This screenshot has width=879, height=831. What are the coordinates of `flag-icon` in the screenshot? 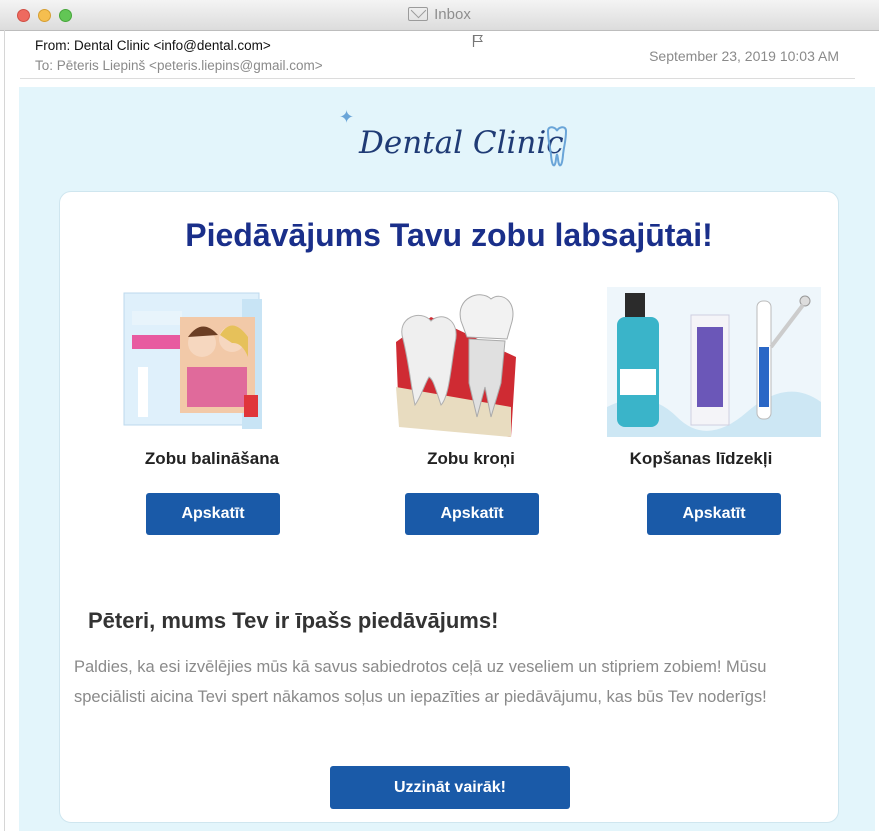 It's located at (478, 42).